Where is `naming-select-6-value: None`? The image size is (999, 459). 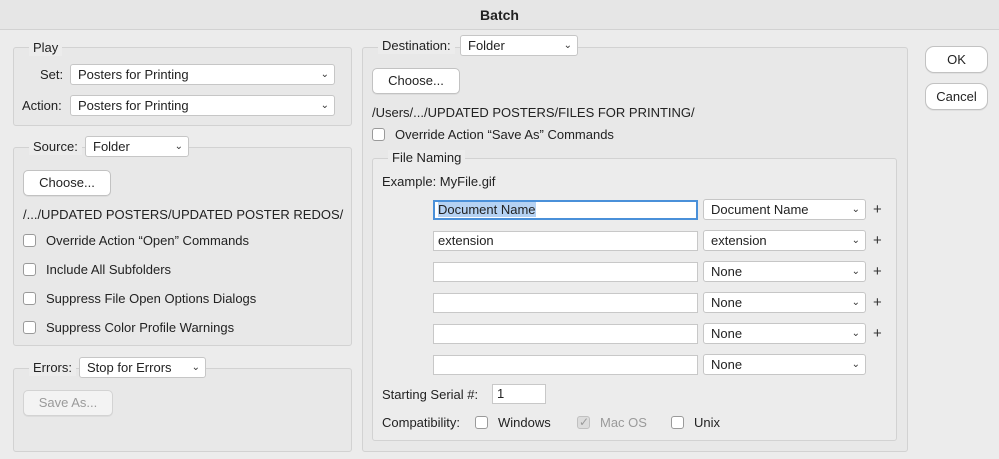
naming-select-6-value: None is located at coordinates (727, 364).